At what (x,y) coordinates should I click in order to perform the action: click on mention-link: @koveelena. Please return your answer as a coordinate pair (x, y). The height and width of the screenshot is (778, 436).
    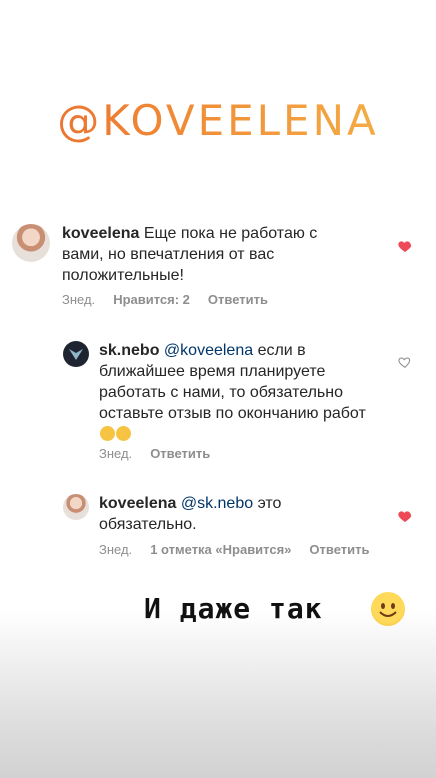
    Looking at the image, I should click on (208, 350).